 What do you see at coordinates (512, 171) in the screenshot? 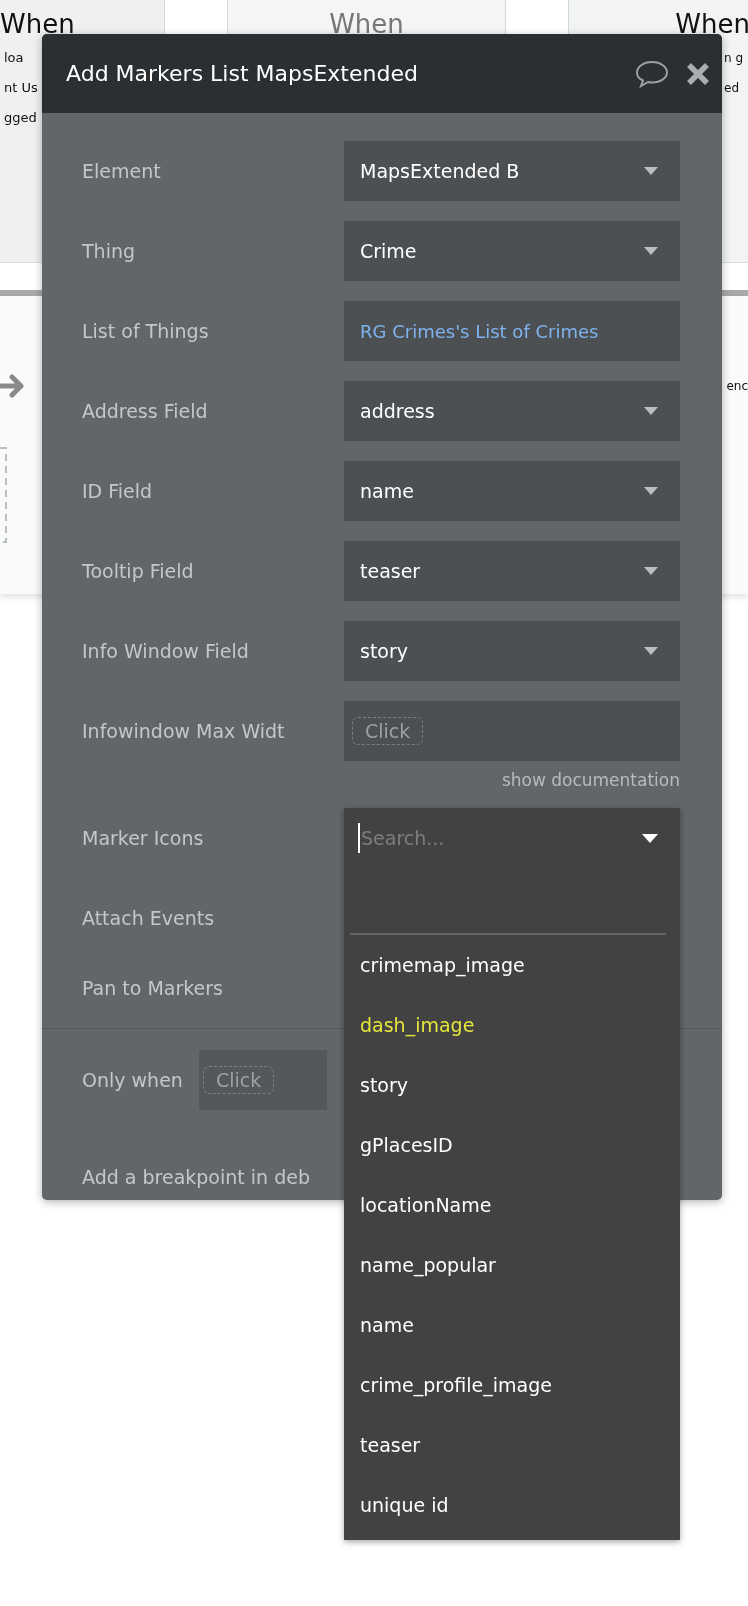
I see `dropdown: MapsExtended B` at bounding box center [512, 171].